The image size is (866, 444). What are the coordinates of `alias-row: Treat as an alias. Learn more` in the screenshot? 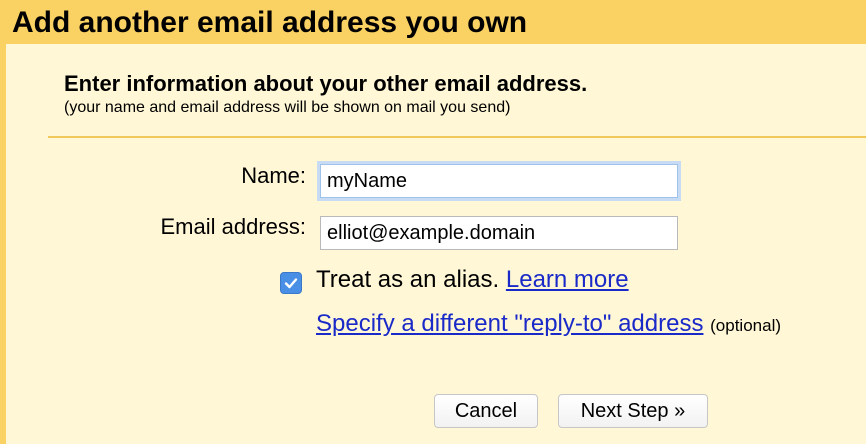 It's located at (472, 280).